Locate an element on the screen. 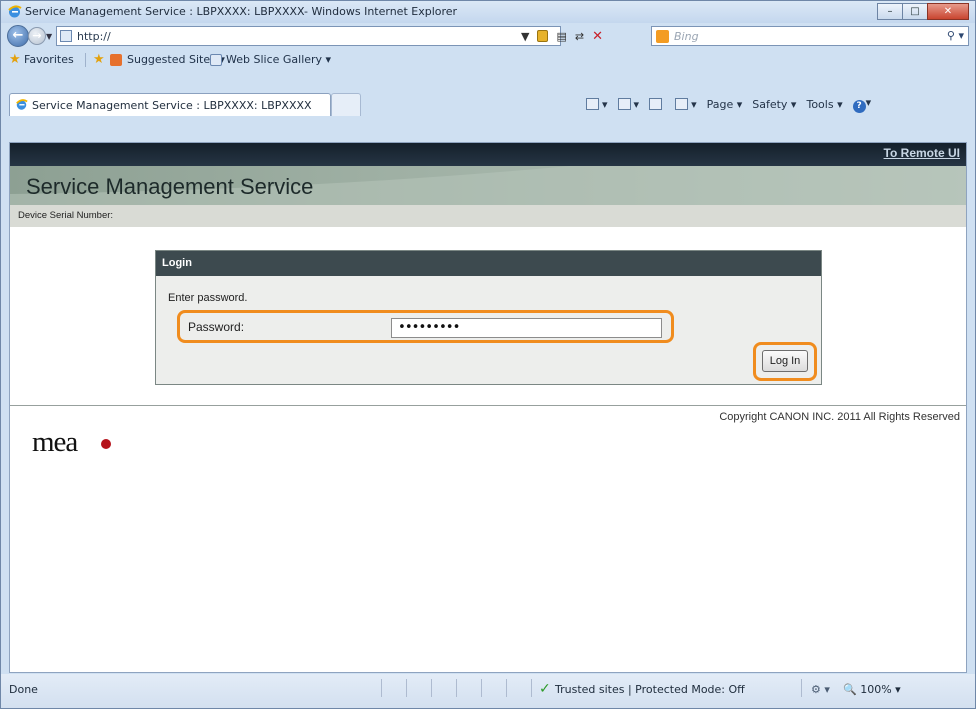  feeds-icon is located at coordinates (624, 104).